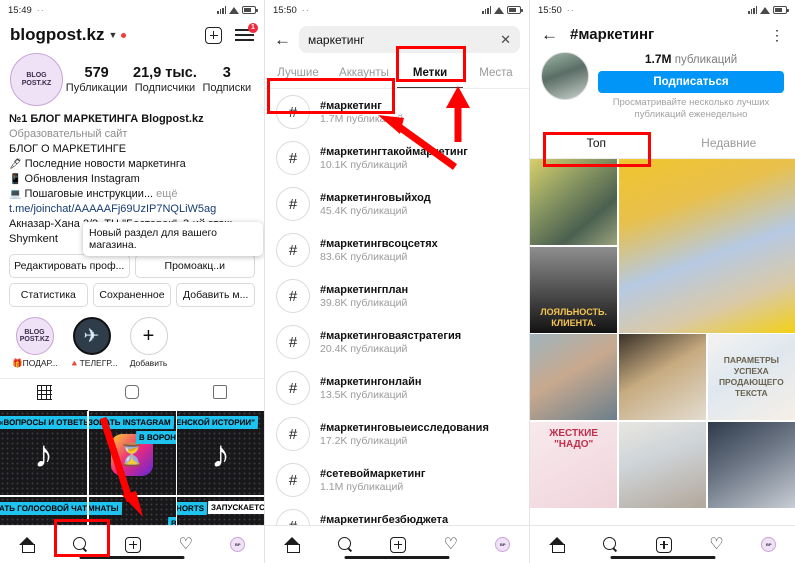 Image resolution: width=795 pixels, height=563 pixels. What do you see at coordinates (409, 39) in the screenshot?
I see `search-input: маркетинг ✕` at bounding box center [409, 39].